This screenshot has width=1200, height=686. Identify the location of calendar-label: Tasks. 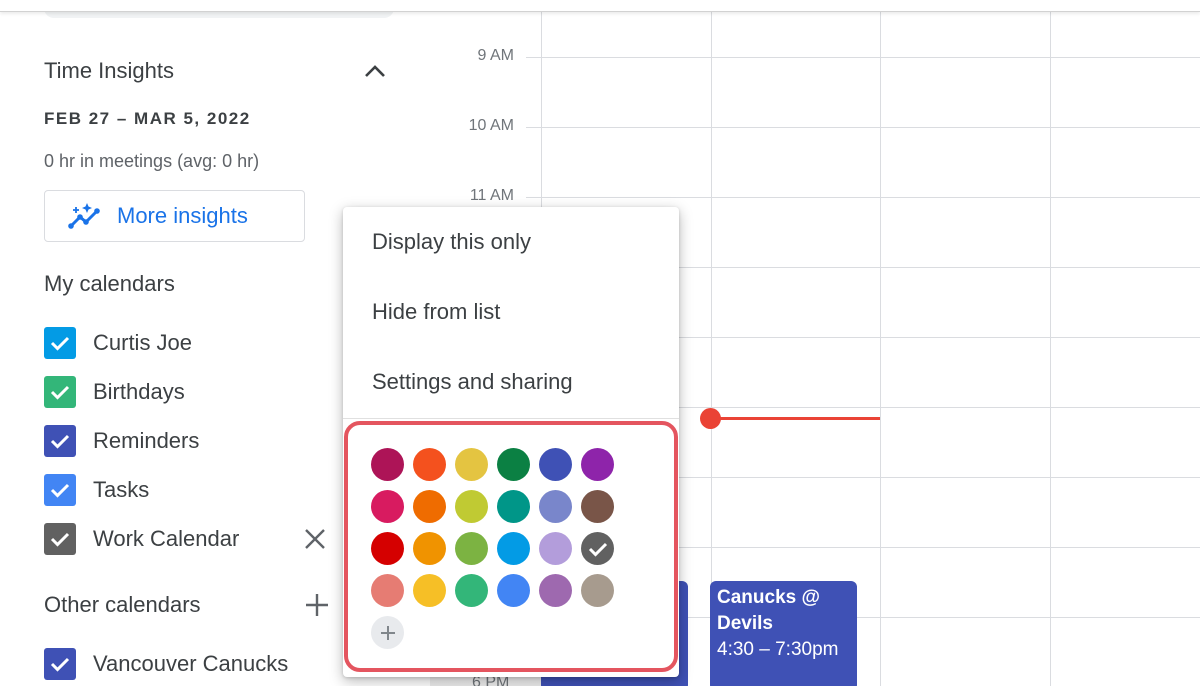
(121, 489).